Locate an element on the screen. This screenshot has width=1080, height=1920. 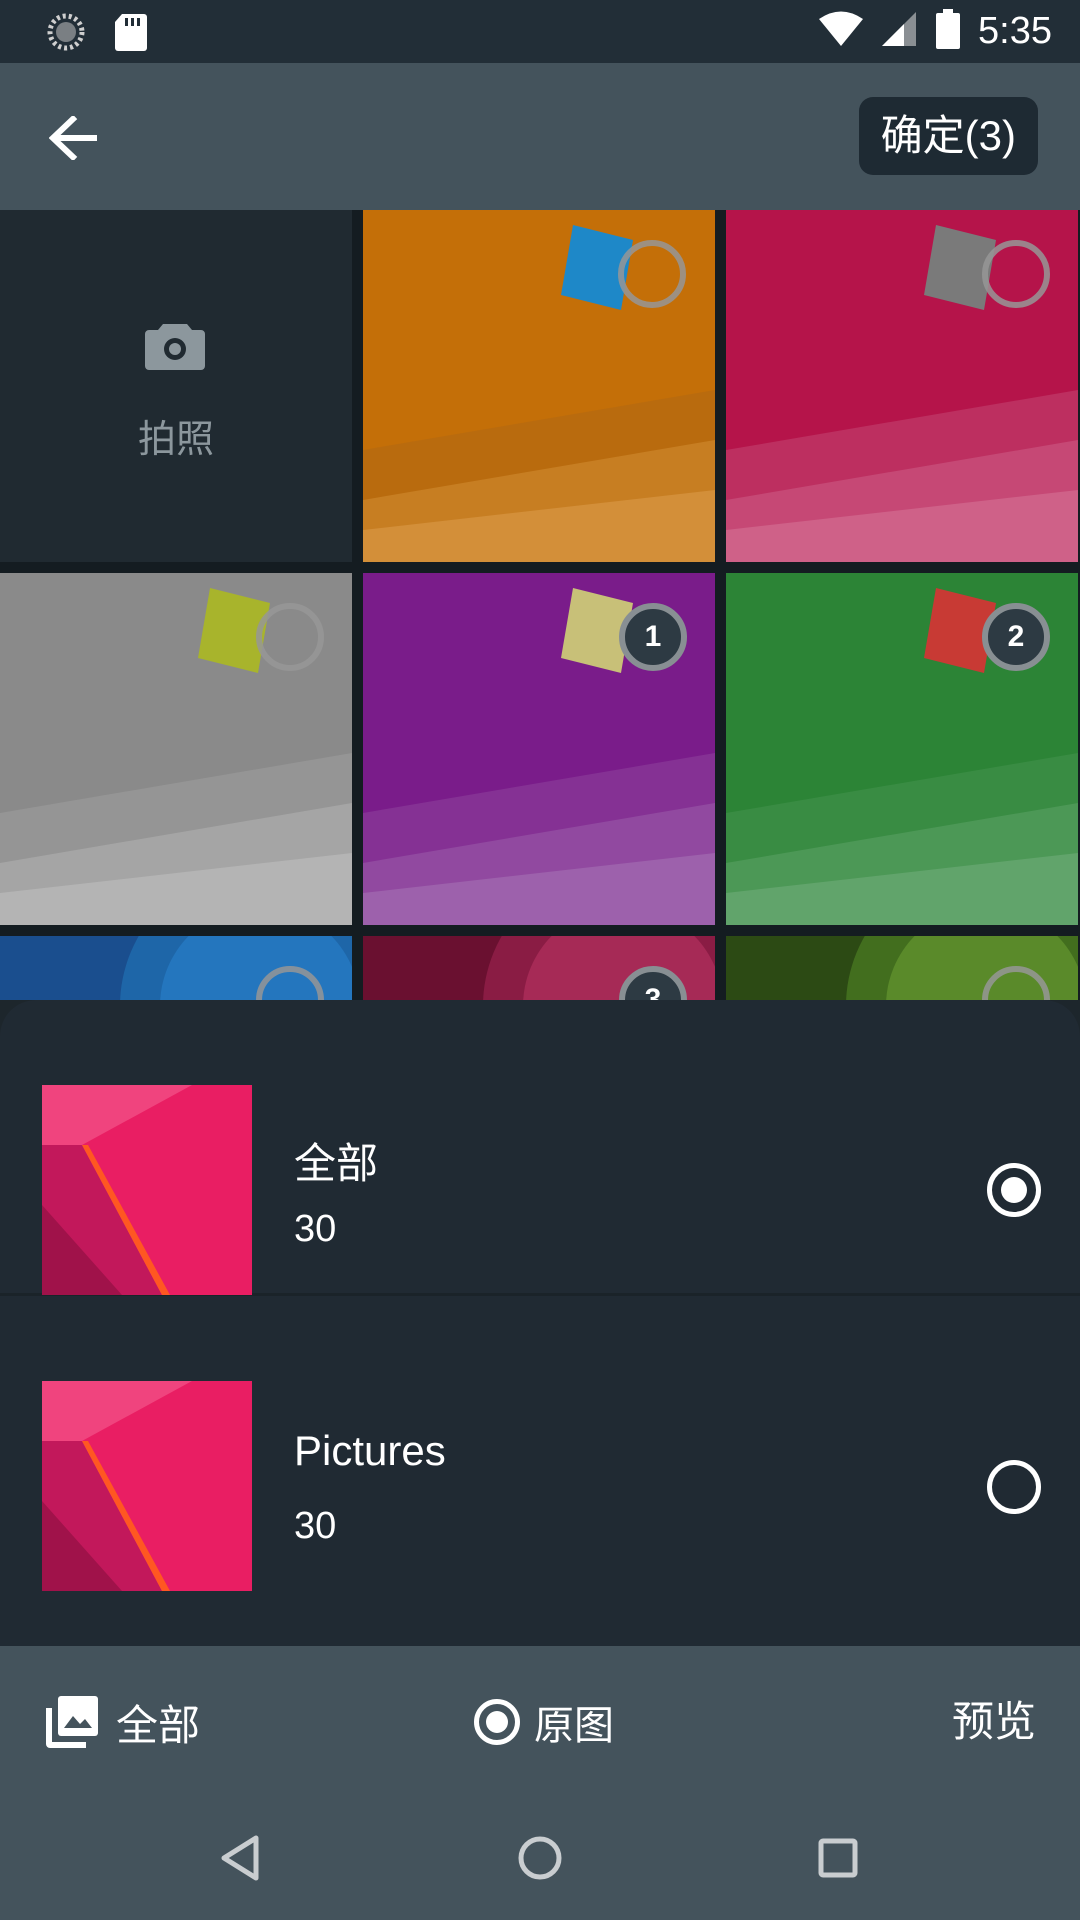
preview-button: 预览 is located at coordinates (994, 1722).